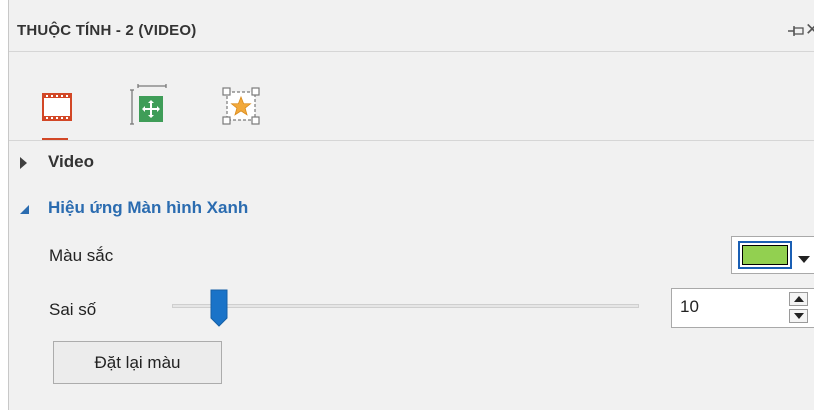  Describe the element at coordinates (137, 362) in the screenshot. I see `reset-color-button: Đặt lại màu` at that location.